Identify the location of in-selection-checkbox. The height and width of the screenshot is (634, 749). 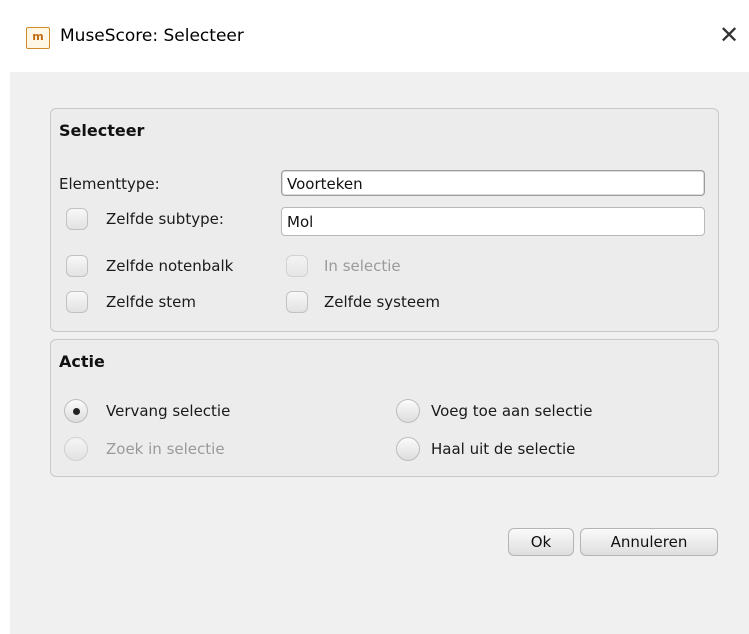
(297, 266).